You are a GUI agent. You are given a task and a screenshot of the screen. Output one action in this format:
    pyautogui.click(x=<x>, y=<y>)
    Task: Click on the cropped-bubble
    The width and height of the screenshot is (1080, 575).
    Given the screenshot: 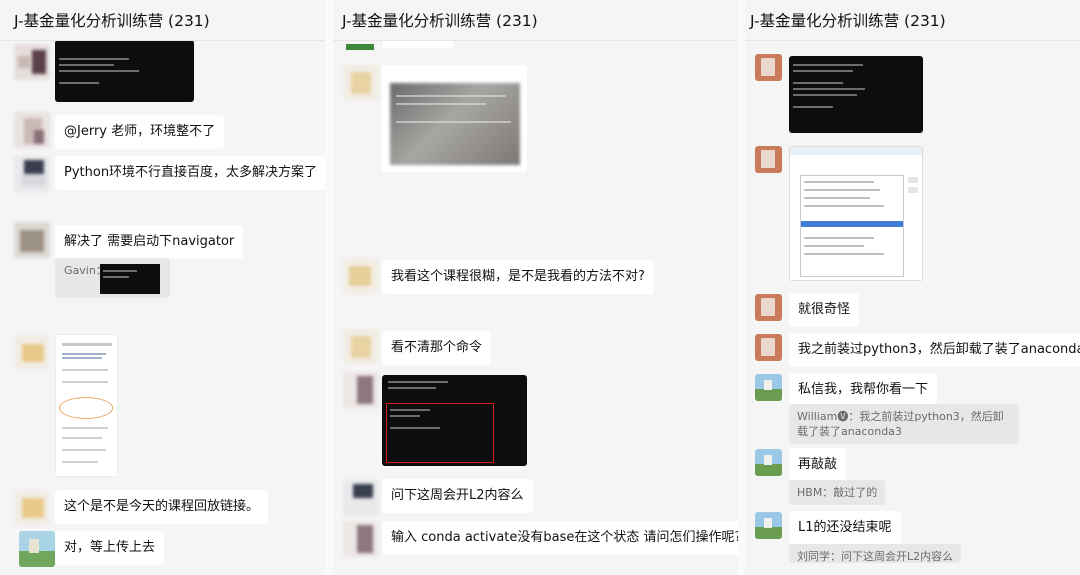 What is the action you would take?
    pyautogui.click(x=418, y=44)
    